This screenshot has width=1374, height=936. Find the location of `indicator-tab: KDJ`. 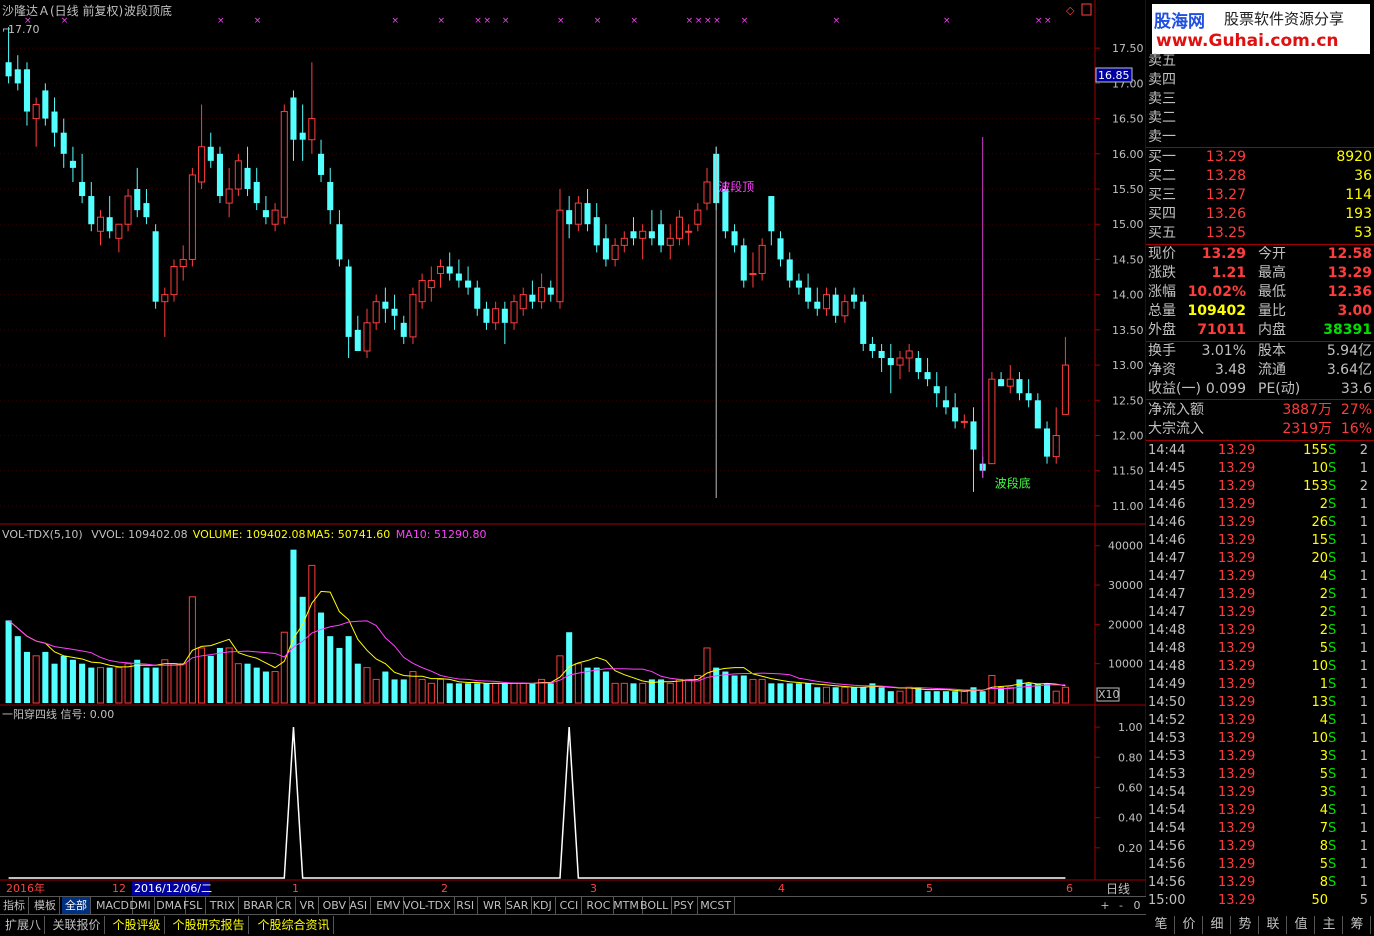

indicator-tab: KDJ is located at coordinates (543, 905).